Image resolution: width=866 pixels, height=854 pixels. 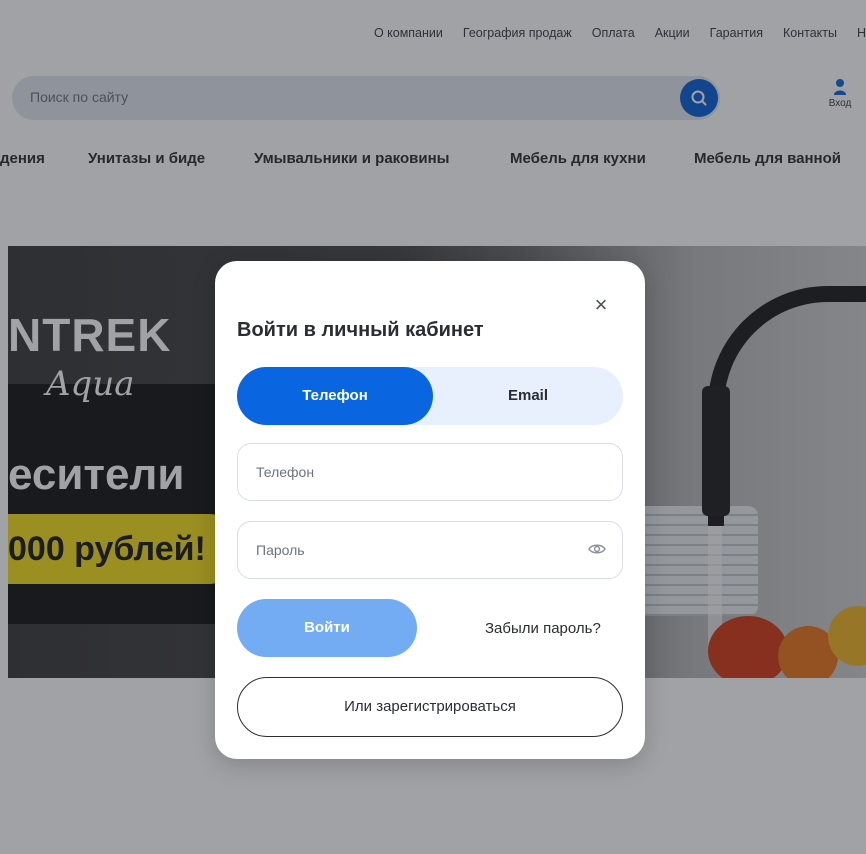 I want to click on password-input, so click(x=416, y=549).